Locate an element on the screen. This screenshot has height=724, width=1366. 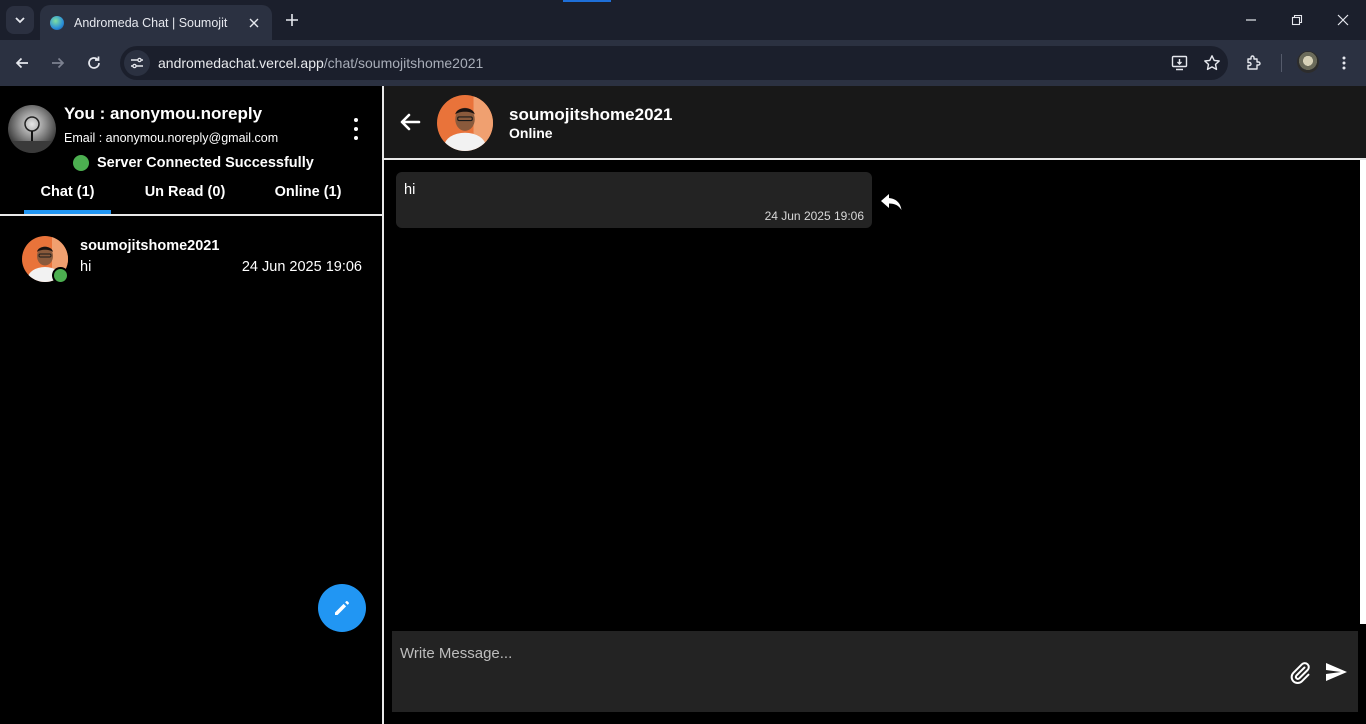
minimize-window-button is located at coordinates (1251, 20).